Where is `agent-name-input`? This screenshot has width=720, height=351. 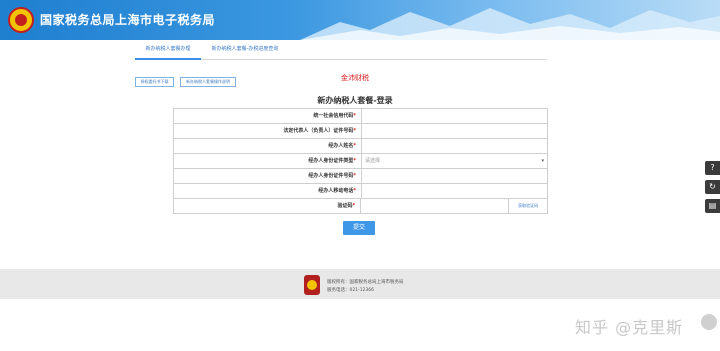
agent-name-input is located at coordinates (455, 146).